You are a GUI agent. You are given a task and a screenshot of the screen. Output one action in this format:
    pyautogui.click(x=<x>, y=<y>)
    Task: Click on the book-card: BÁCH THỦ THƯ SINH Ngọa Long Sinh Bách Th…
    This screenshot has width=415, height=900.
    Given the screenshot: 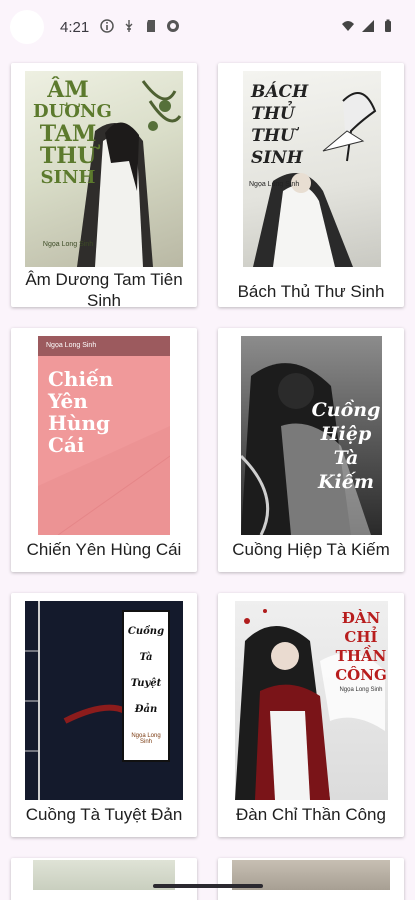 What is the action you would take?
    pyautogui.click(x=311, y=185)
    